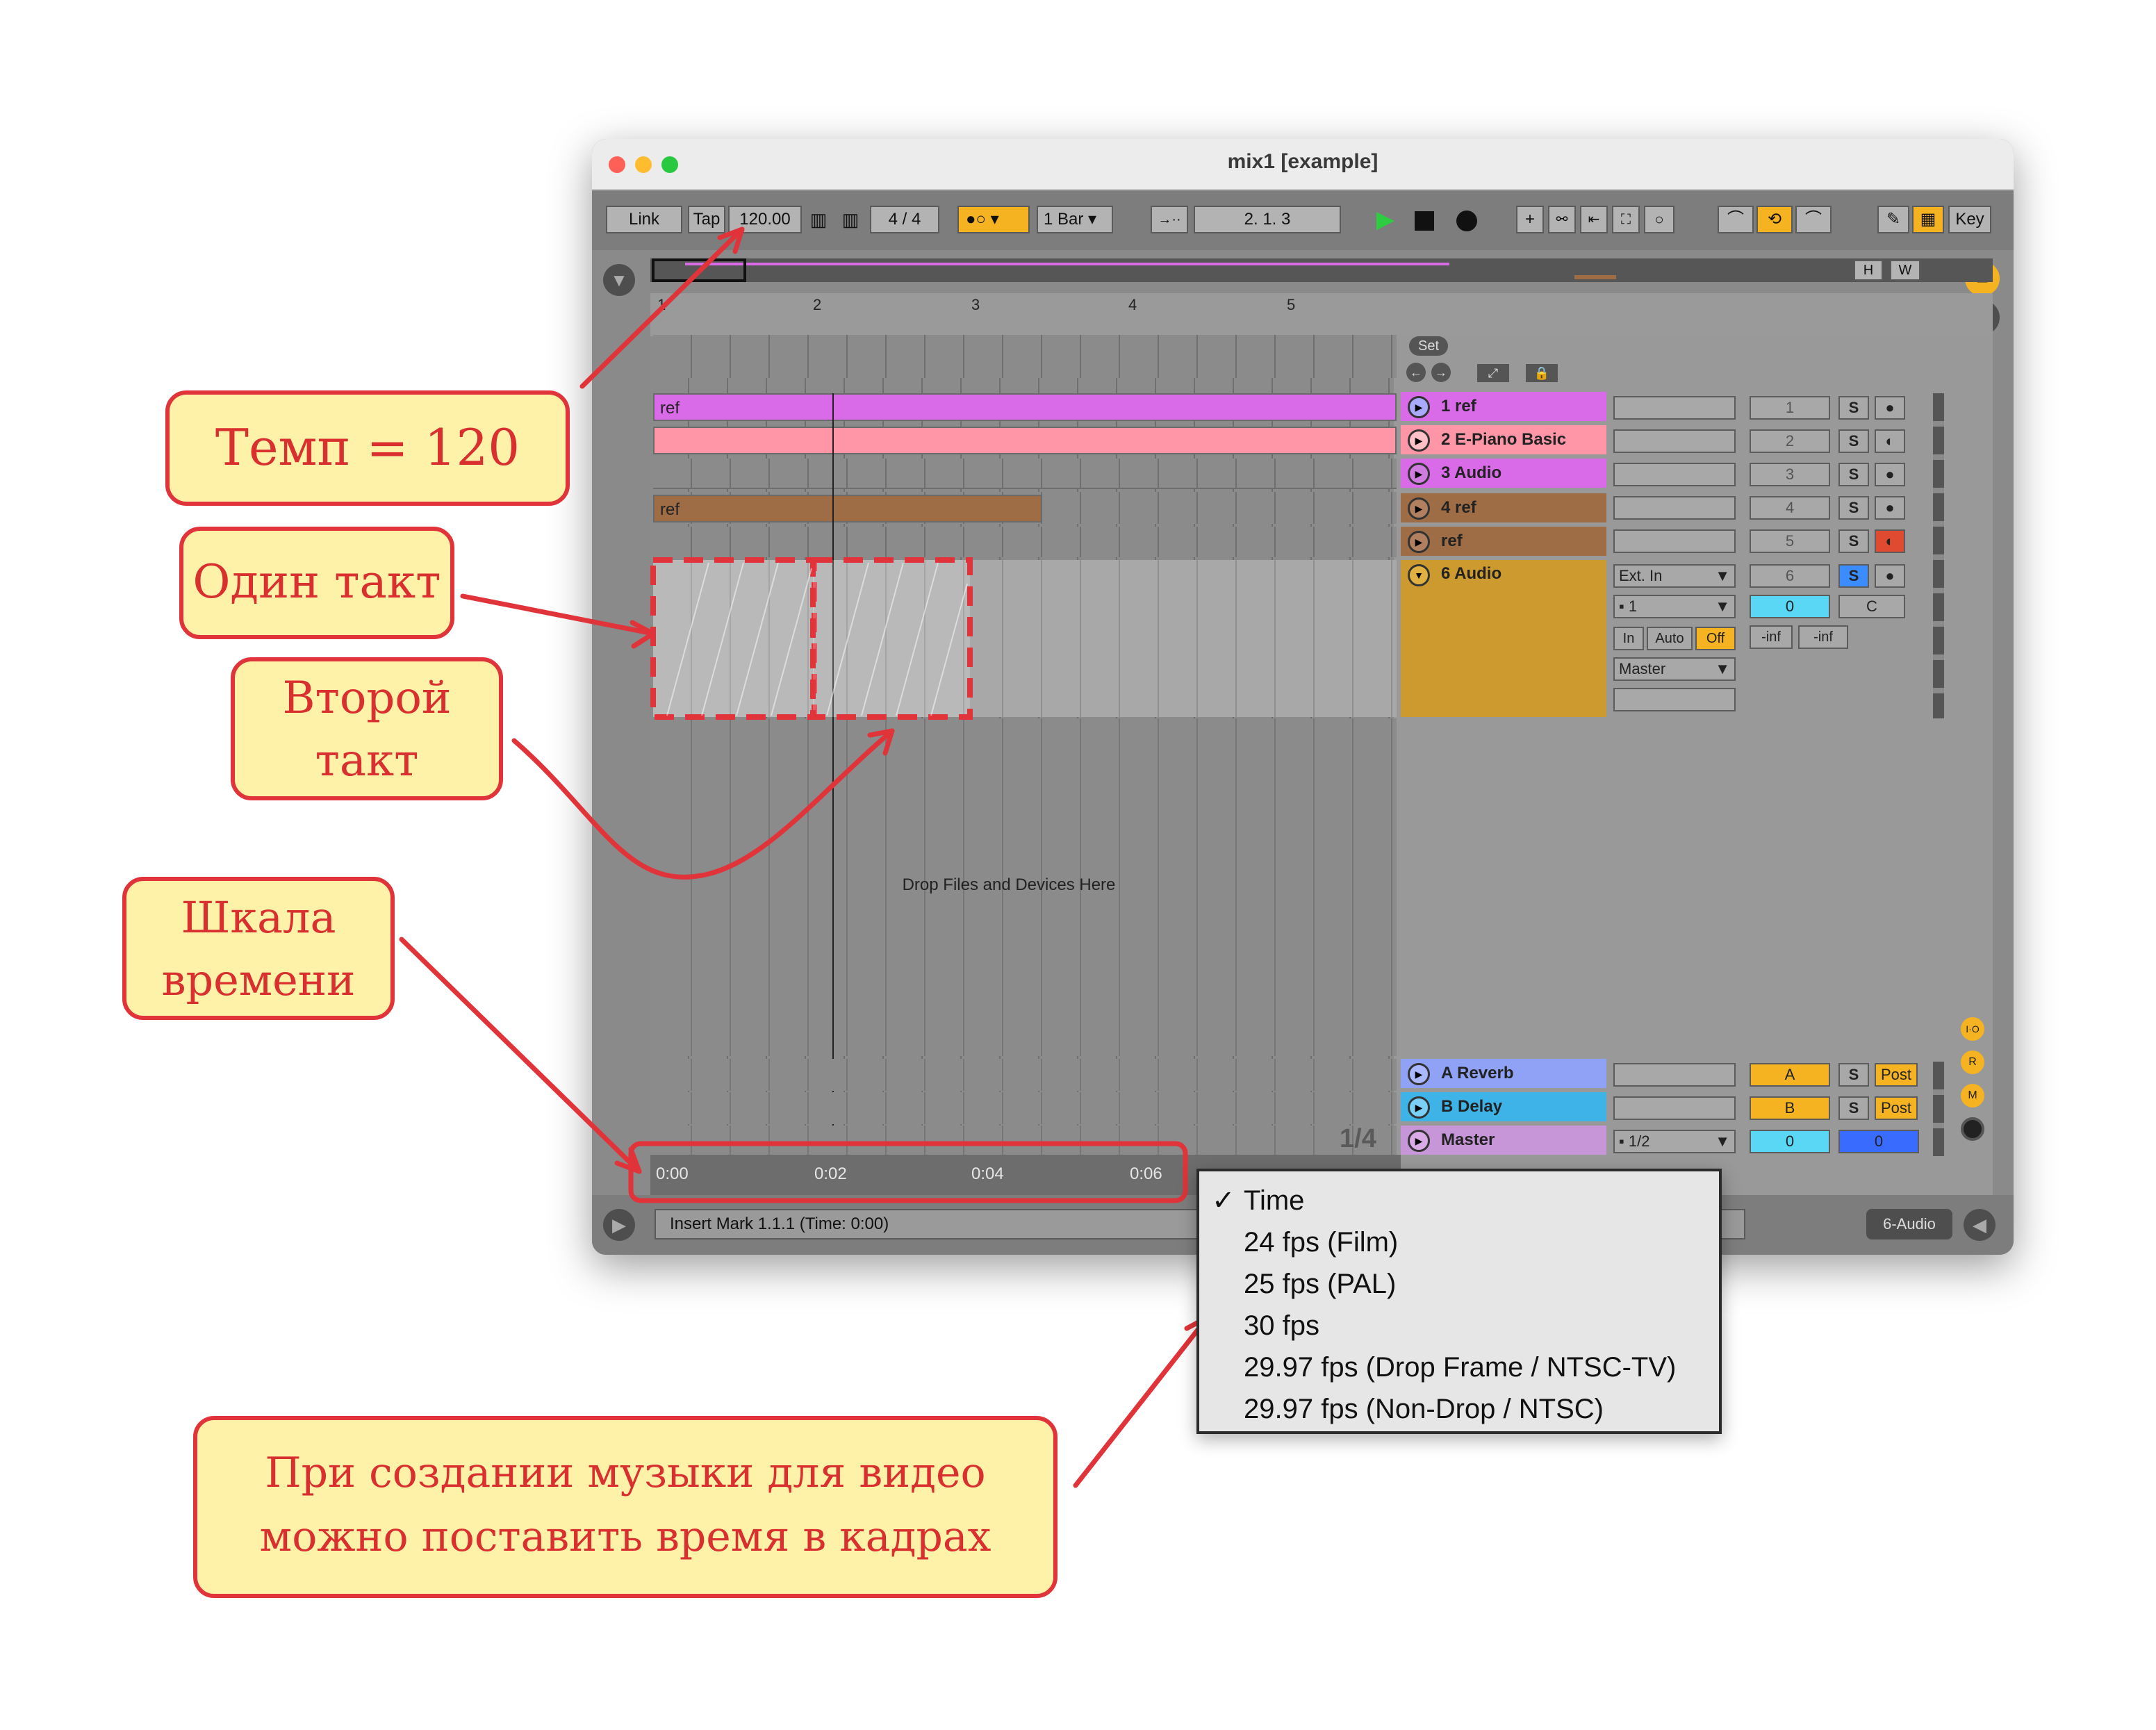 This screenshot has height=1730, width=2156. What do you see at coordinates (259, 980) in the screenshot?
I see `note-timeline-line2: времени` at bounding box center [259, 980].